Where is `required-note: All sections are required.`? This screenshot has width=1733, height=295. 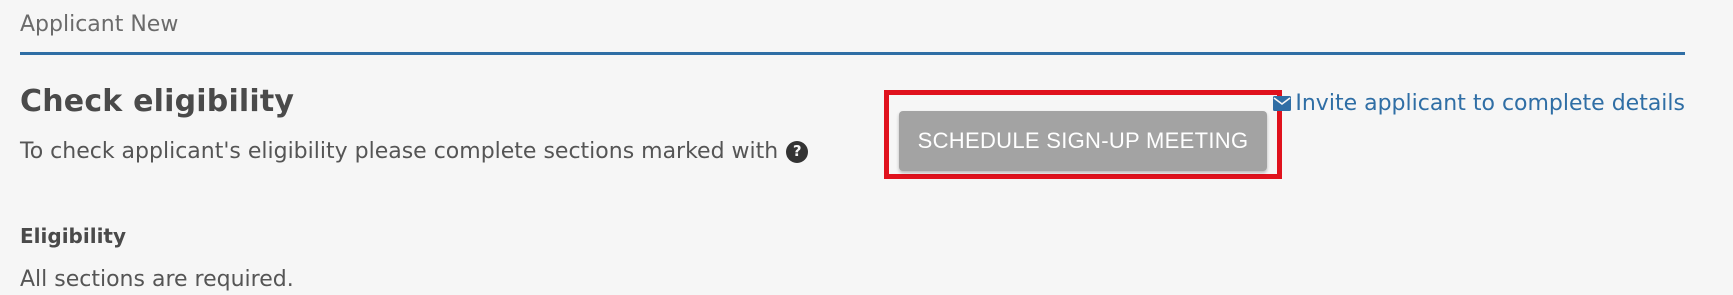
required-note: All sections are required. is located at coordinates (157, 279).